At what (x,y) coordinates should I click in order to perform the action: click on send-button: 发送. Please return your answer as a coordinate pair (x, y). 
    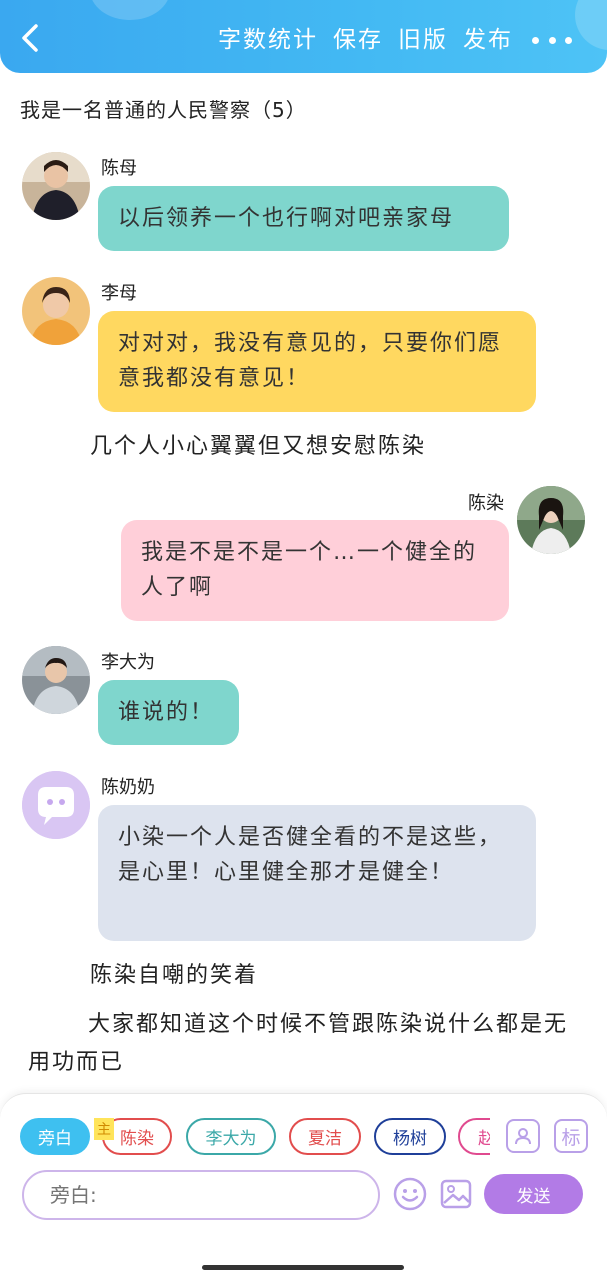
    Looking at the image, I should click on (533, 1194).